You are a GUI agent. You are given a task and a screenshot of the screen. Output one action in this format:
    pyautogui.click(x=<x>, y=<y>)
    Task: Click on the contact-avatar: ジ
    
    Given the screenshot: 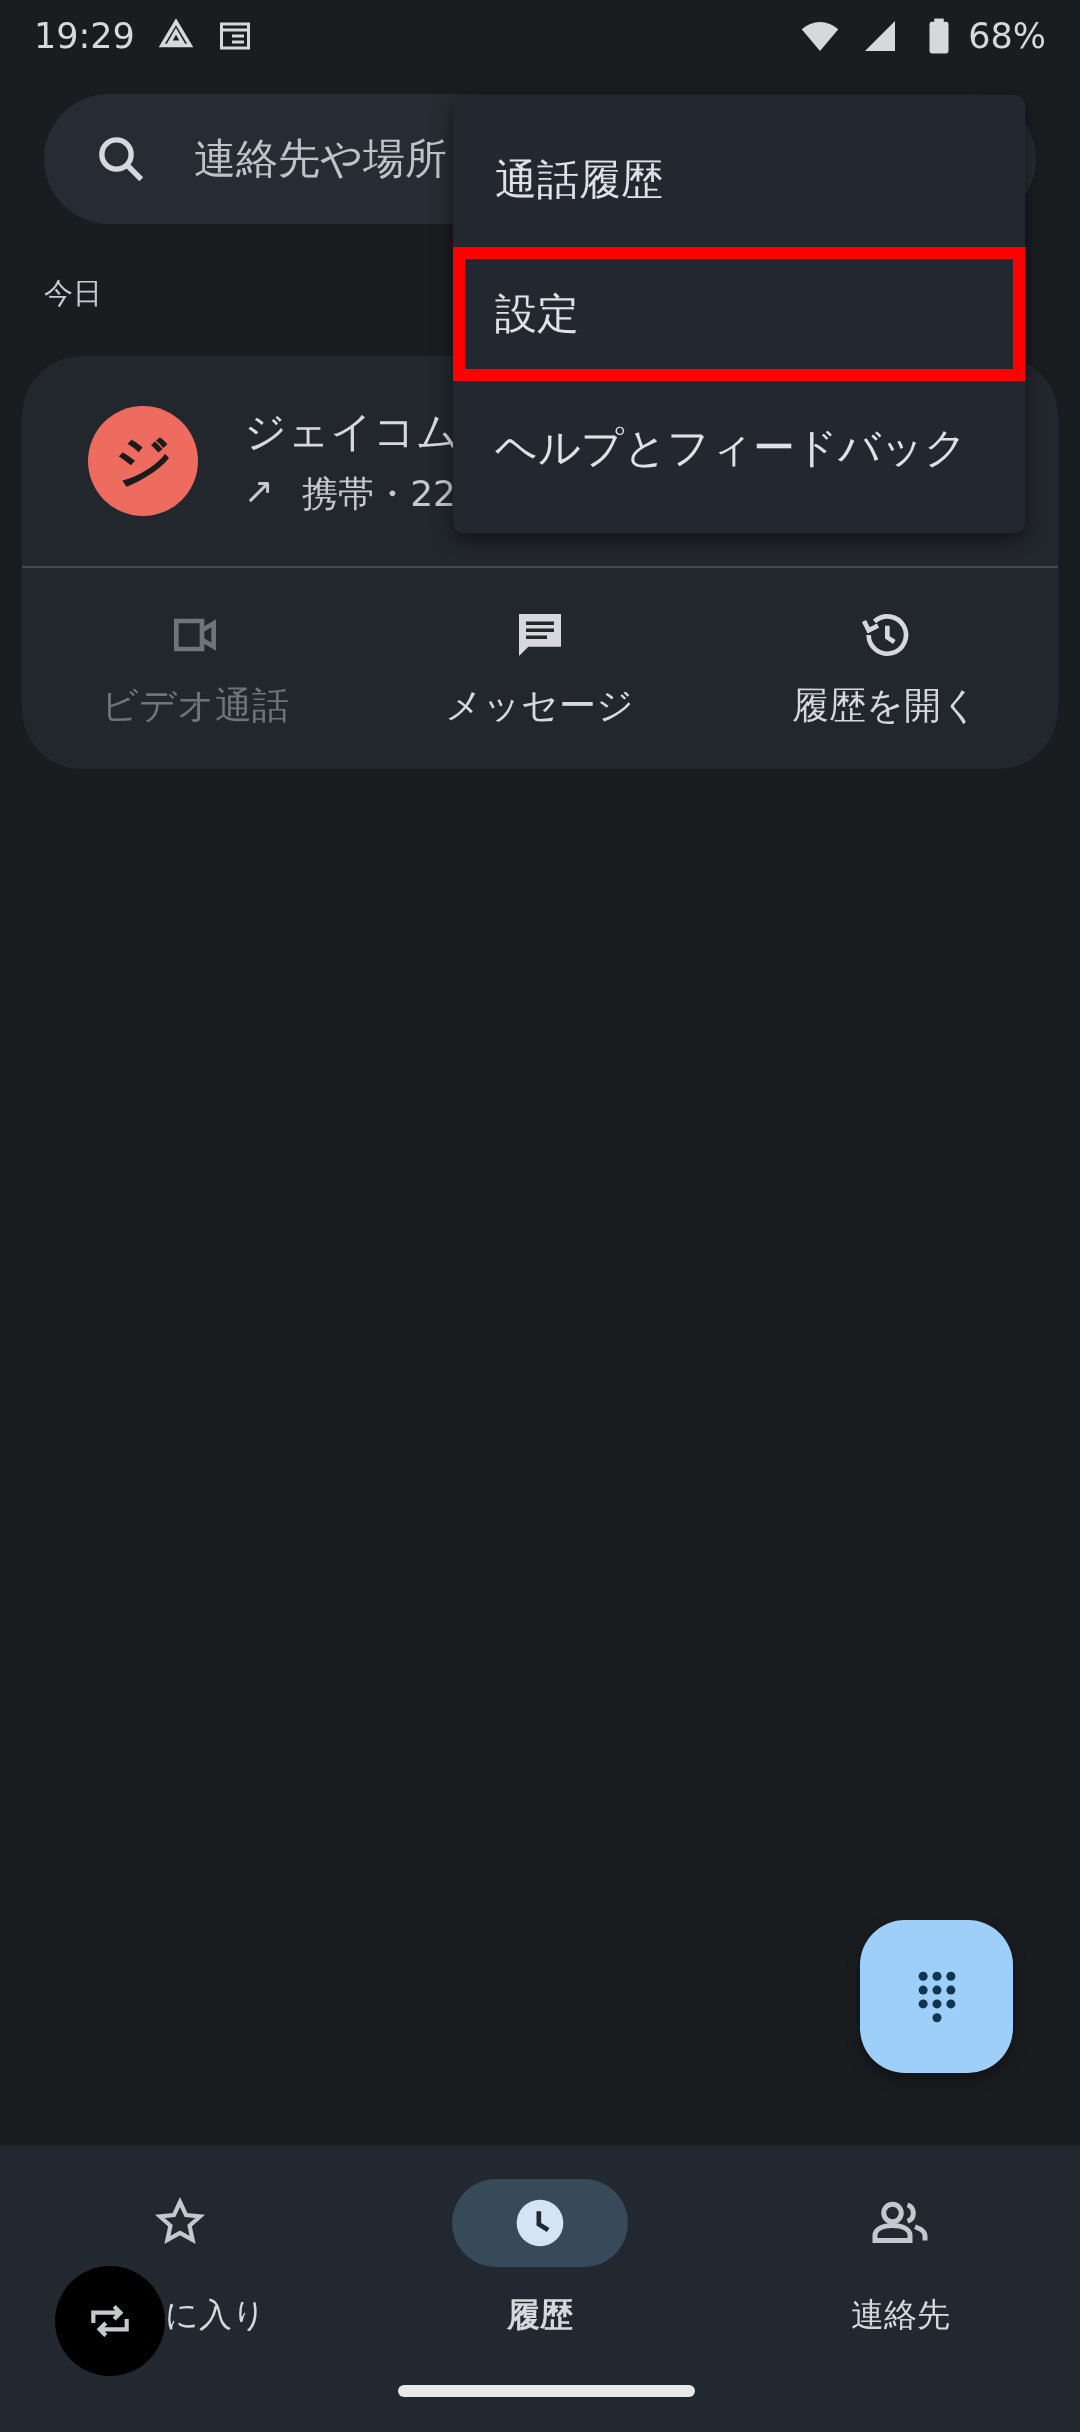 What is the action you would take?
    pyautogui.click(x=143, y=461)
    